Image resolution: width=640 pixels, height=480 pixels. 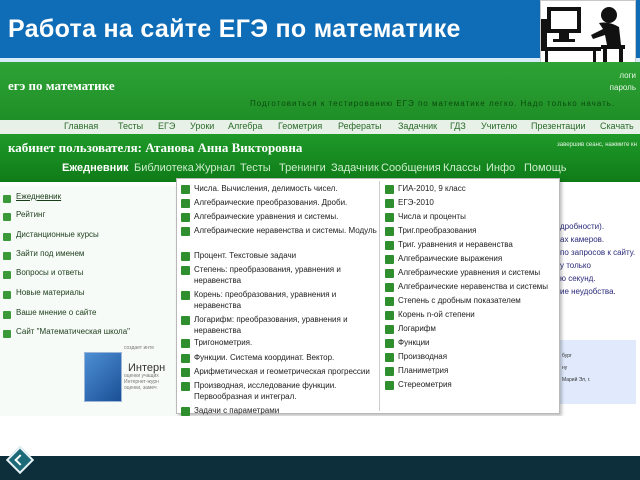 I want to click on site-note-line: создает инте, so click(x=139, y=348).